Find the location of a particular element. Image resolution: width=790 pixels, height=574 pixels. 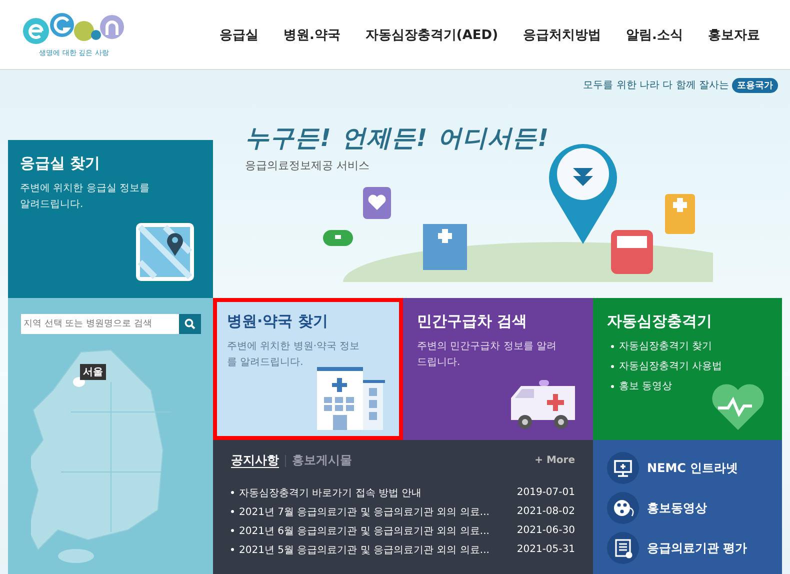

slogan-text: 모두를 위한 나라 다 함께 잘사는 is located at coordinates (656, 85).